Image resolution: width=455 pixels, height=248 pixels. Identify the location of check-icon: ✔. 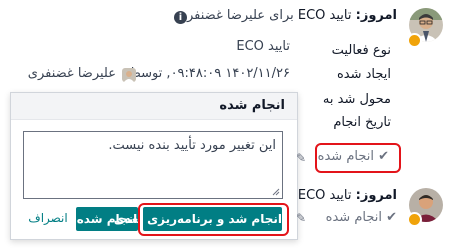
(383, 156).